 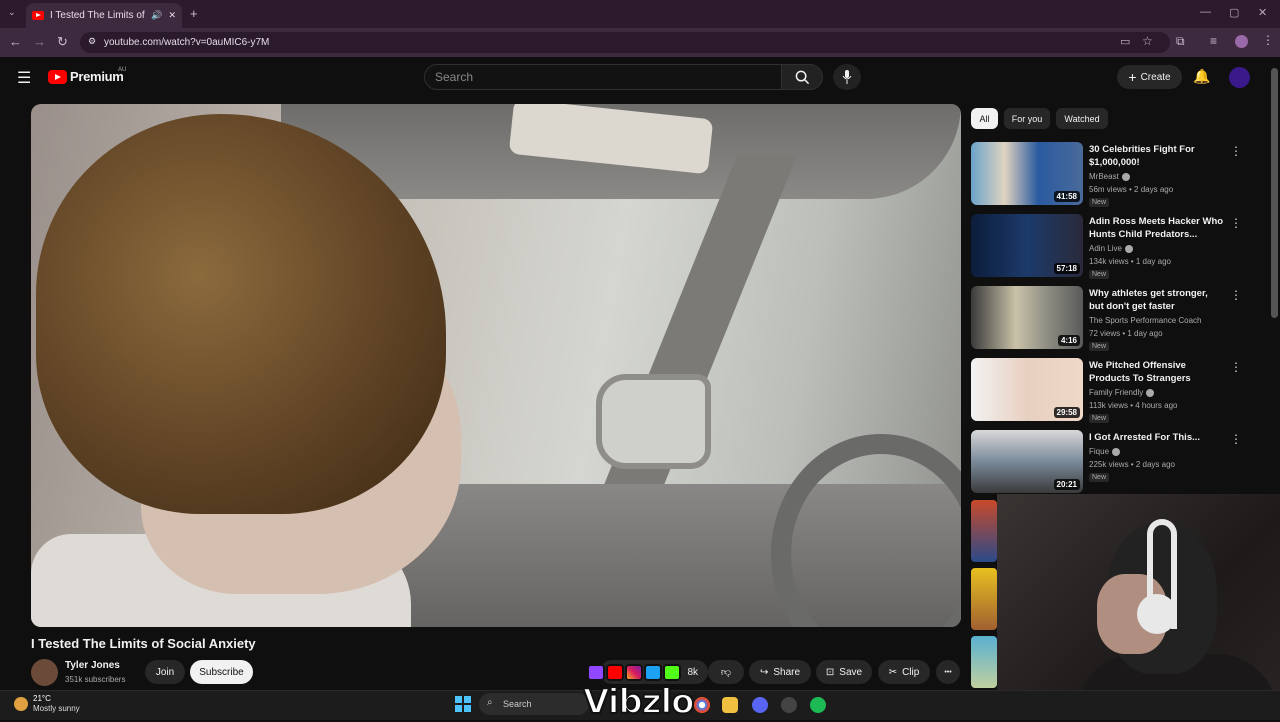 What do you see at coordinates (1157, 614) in the screenshot?
I see `headphone-cup` at bounding box center [1157, 614].